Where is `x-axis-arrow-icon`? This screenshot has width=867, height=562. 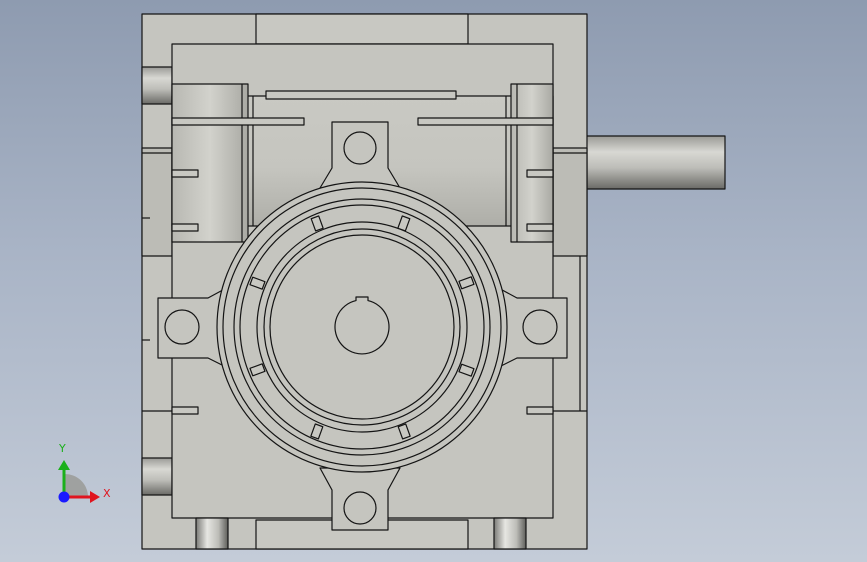
x-axis-arrow-icon is located at coordinates (95, 497).